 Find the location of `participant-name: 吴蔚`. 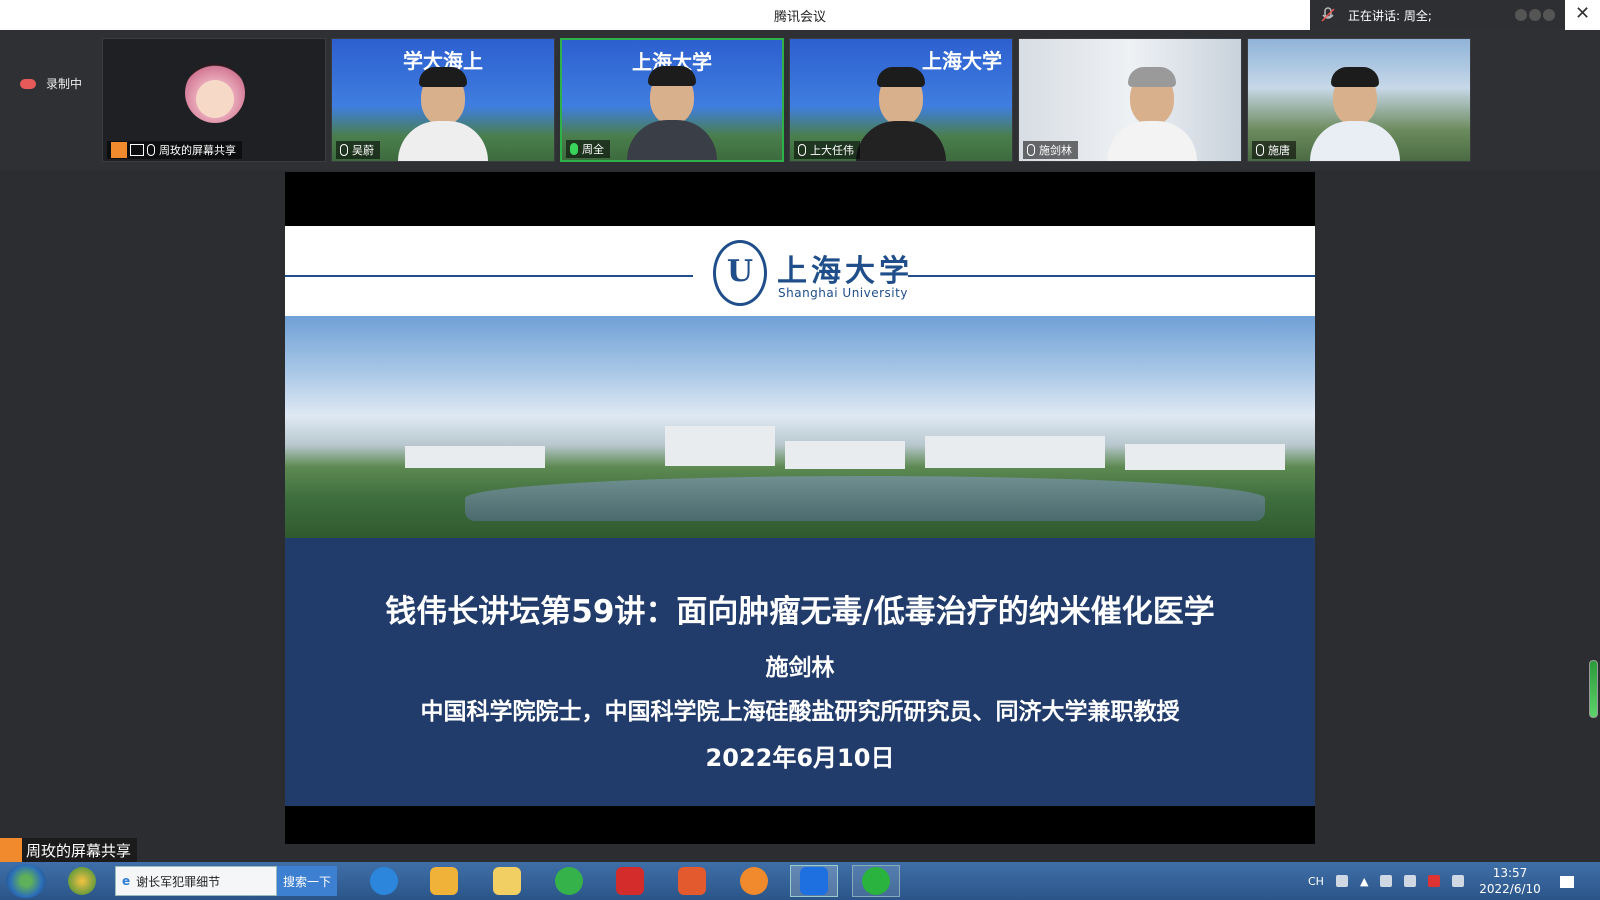

participant-name: 吴蔚 is located at coordinates (363, 150).